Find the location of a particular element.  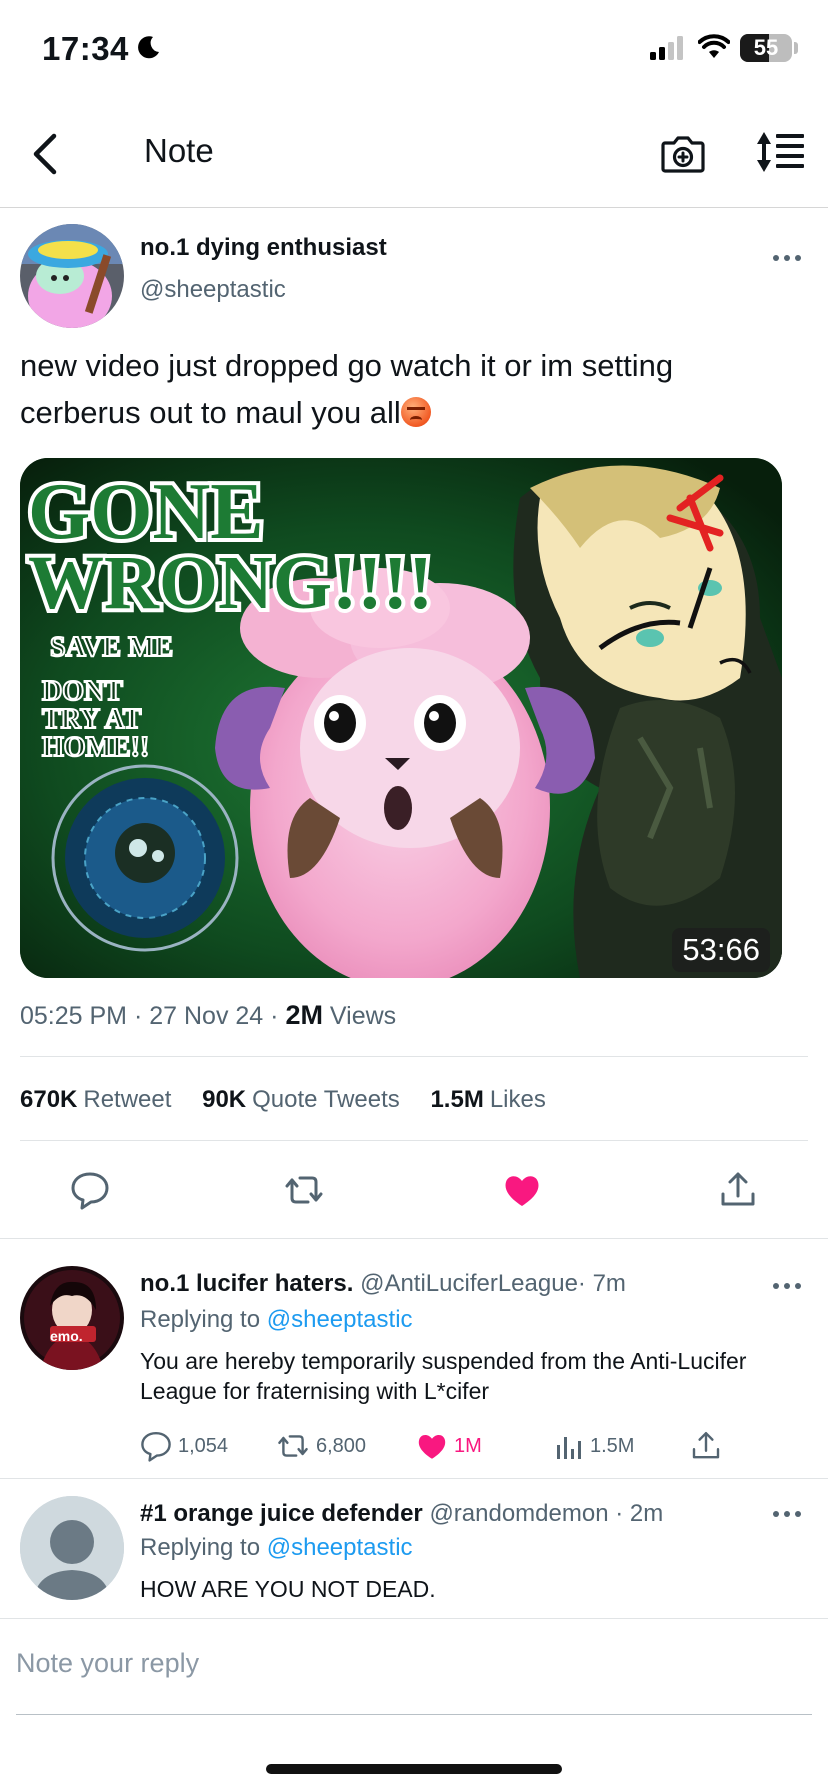

navigation-bar: Note is located at coordinates (414, 154).